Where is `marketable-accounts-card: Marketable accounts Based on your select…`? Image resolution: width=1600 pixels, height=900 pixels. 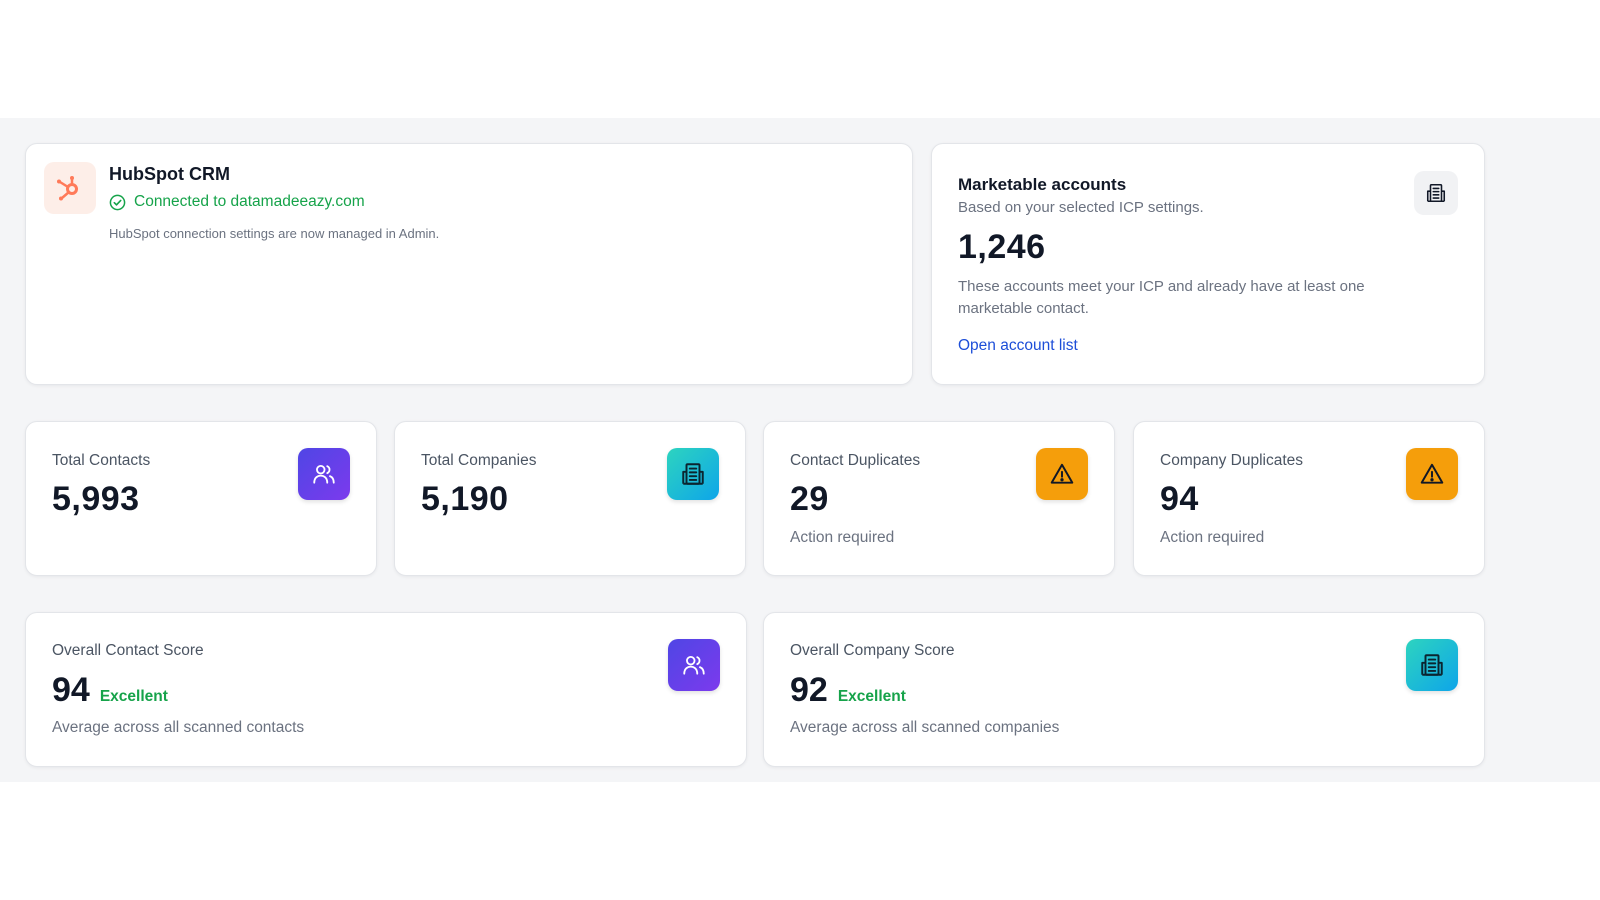 marketable-accounts-card: Marketable accounts Based on your select… is located at coordinates (1208, 264).